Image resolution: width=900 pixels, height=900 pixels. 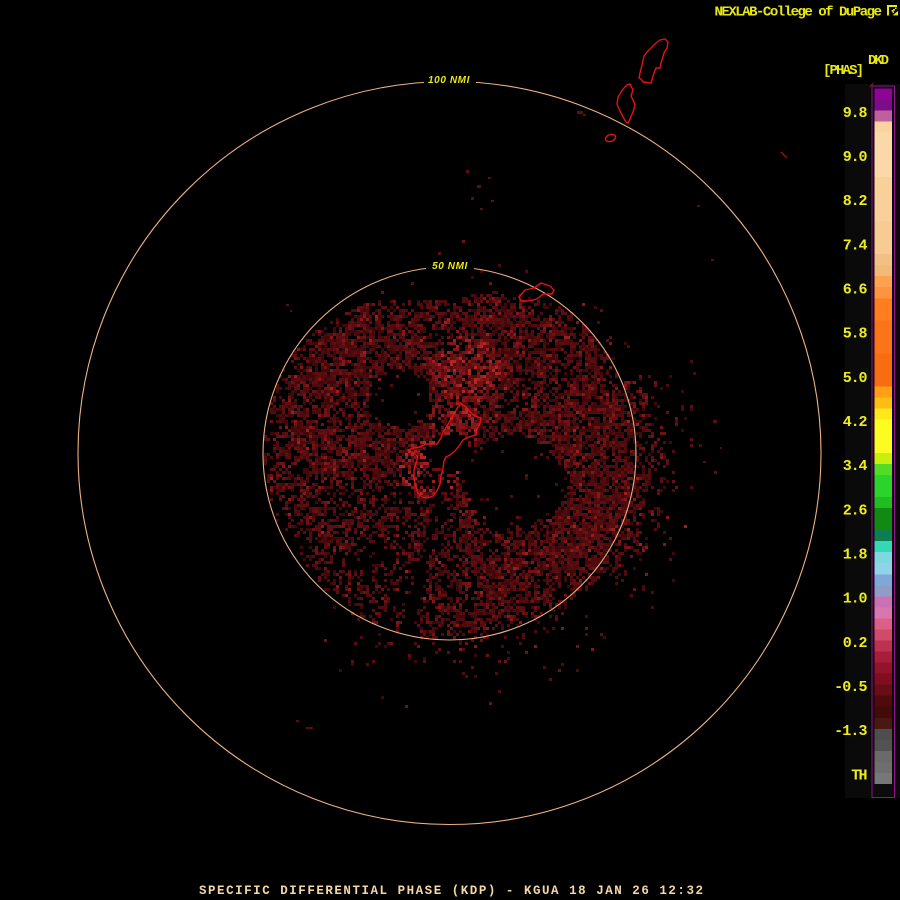 I want to click on svg-text: 100 NMI, so click(x=449, y=80).